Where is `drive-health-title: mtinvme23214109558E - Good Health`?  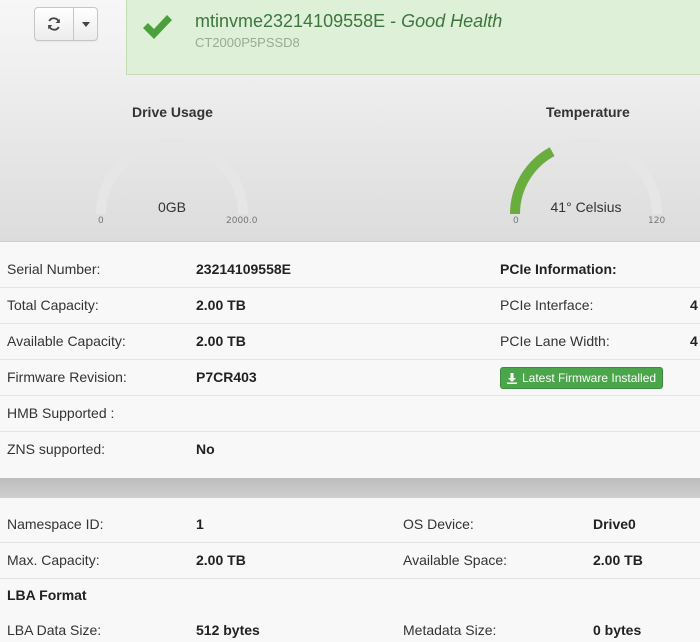
drive-health-title: mtinvme23214109558E - Good Health is located at coordinates (348, 21).